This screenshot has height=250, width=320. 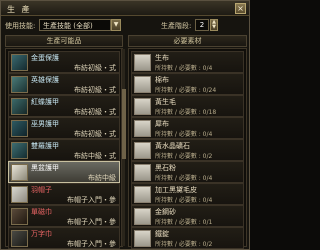 What do you see at coordinates (142, 150) in the screenshot?
I see `ore-icon` at bounding box center [142, 150].